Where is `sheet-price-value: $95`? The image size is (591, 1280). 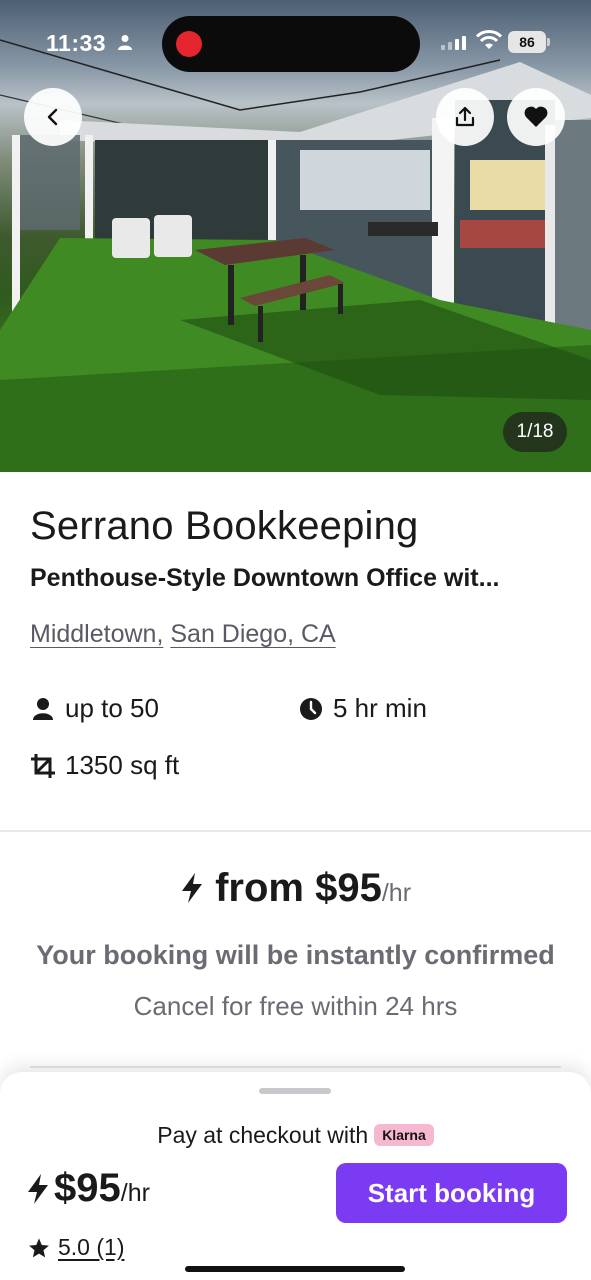 sheet-price-value: $95 is located at coordinates (87, 1188).